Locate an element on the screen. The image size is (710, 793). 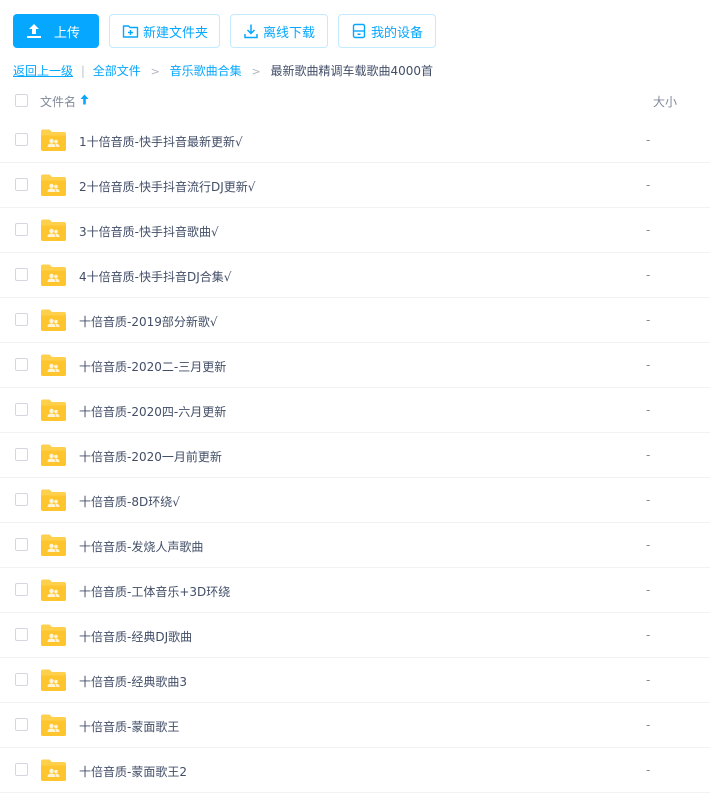
toolbar: 上传 新建文件夹 离线下载 我的设备 is located at coordinates (229, 31).